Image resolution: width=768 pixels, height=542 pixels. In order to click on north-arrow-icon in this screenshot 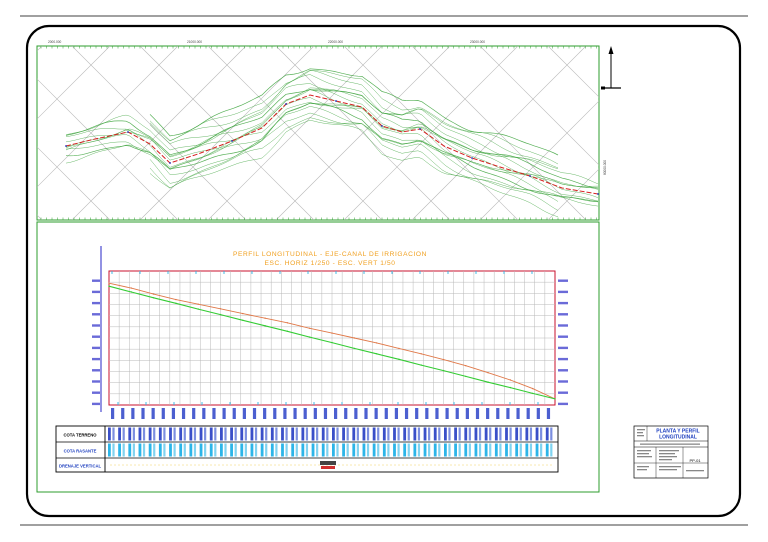, I will do `click(611, 68)`.